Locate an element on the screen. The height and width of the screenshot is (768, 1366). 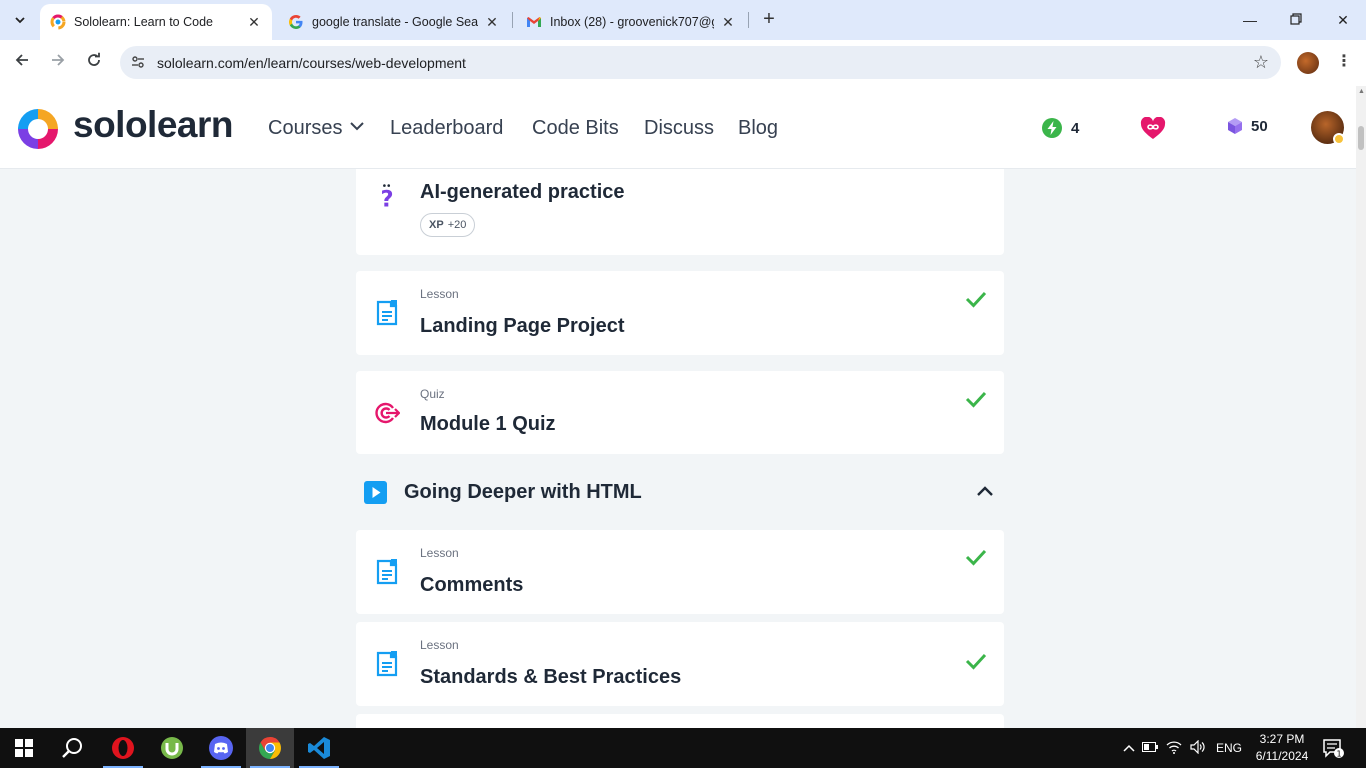
system-tray: ENG is located at coordinates (1184, 748).